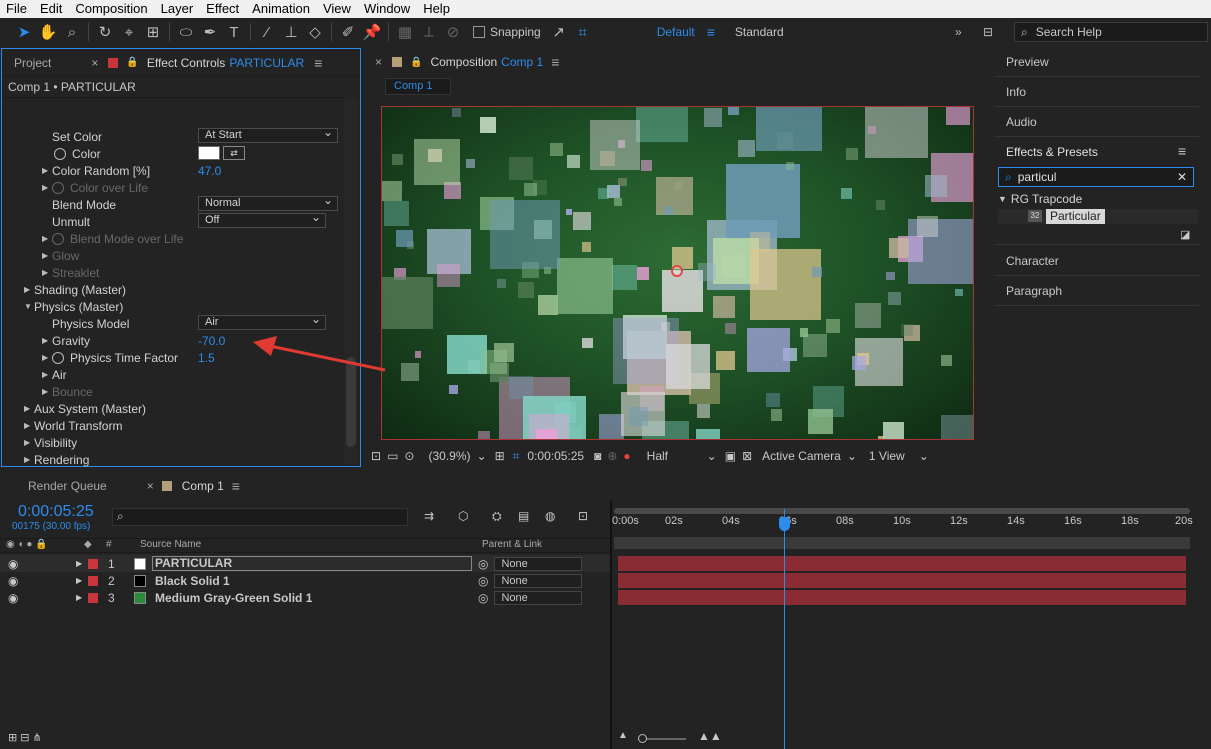 Image resolution: width=1211 pixels, height=749 pixels. What do you see at coordinates (281, 9) in the screenshot?
I see `menu-animation: Animation` at bounding box center [281, 9].